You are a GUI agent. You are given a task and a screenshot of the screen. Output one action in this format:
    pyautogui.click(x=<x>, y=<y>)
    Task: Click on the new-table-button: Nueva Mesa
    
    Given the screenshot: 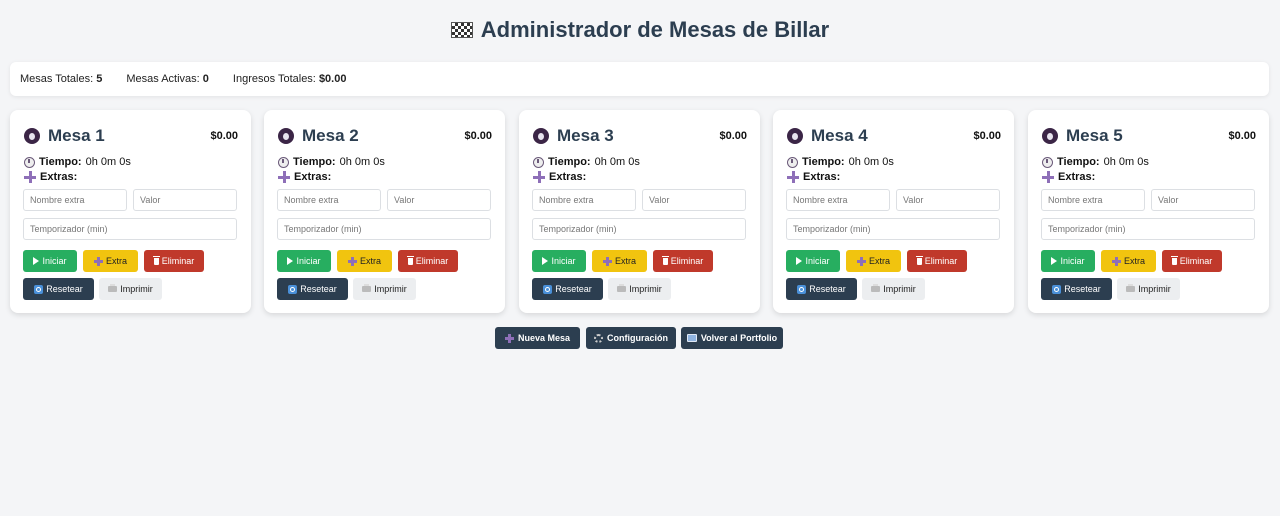 What is the action you would take?
    pyautogui.click(x=537, y=338)
    